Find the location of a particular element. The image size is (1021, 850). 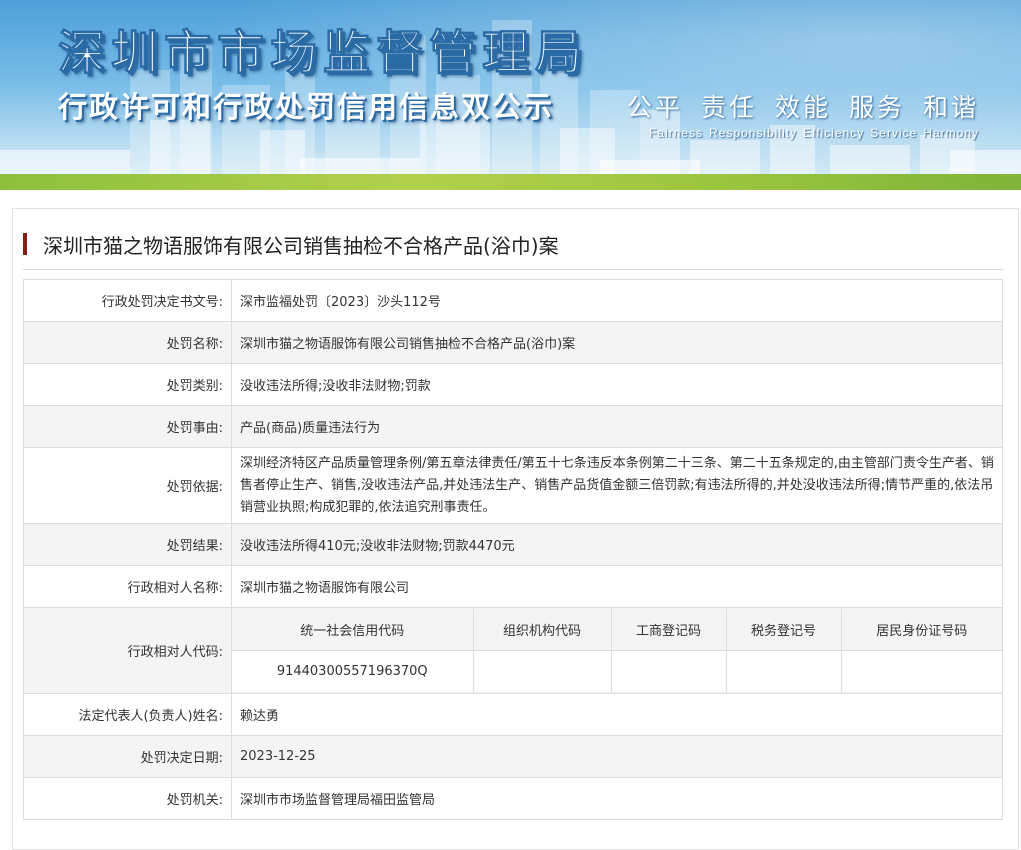

decision-date-value: 2023-12-25 is located at coordinates (617, 756).